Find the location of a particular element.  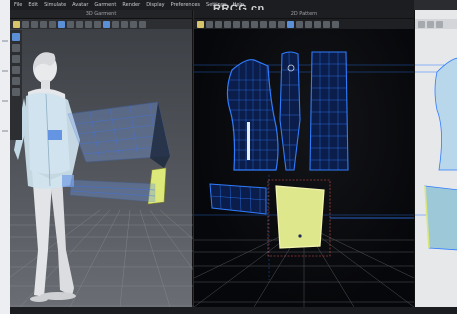

menu-item-display: Display is located at coordinates (155, 5).